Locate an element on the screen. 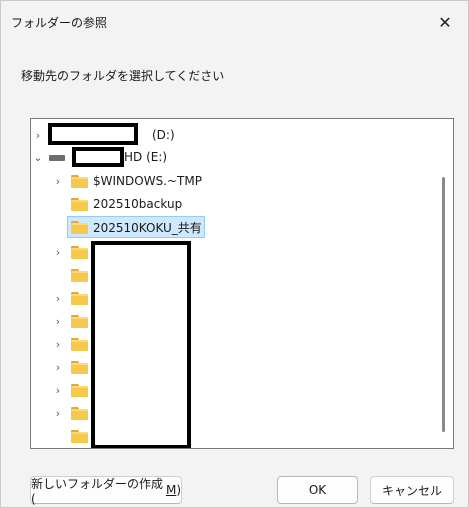 This screenshot has width=469, height=508. dialog-title: フォルダーの参照 is located at coordinates (59, 23).